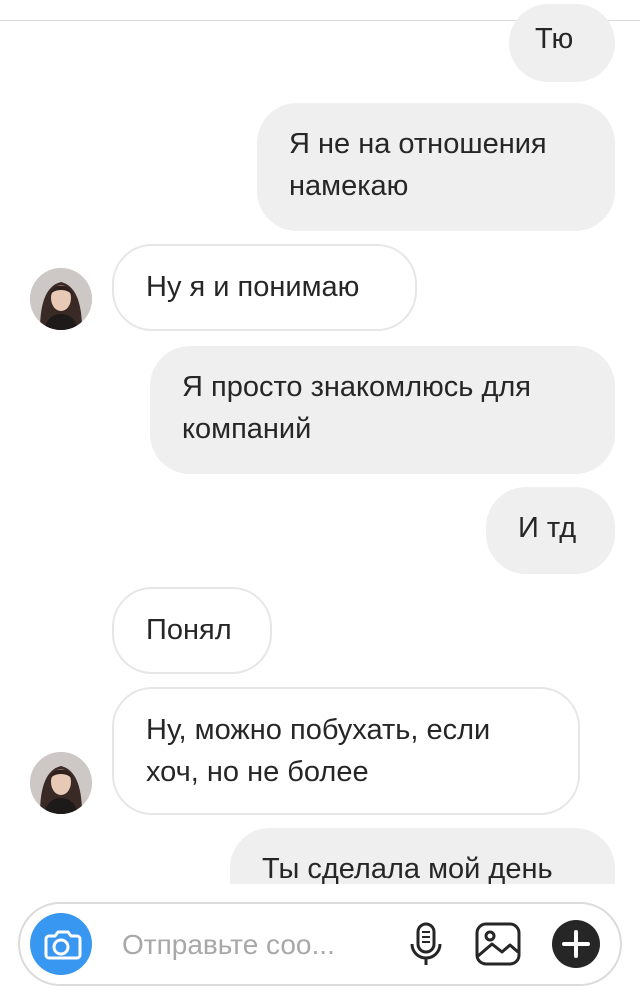  I want to click on message-text: И тд, so click(547, 528).